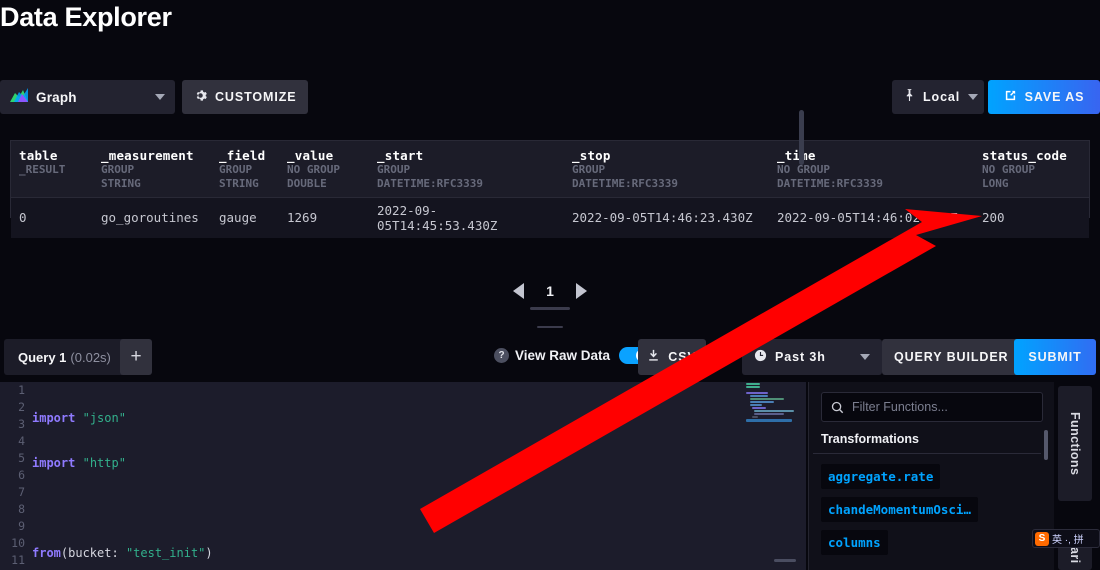  Describe the element at coordinates (666, 217) in the screenshot. I see `cell-stop: 2022-09-05T14:46:23.430Z` at that location.